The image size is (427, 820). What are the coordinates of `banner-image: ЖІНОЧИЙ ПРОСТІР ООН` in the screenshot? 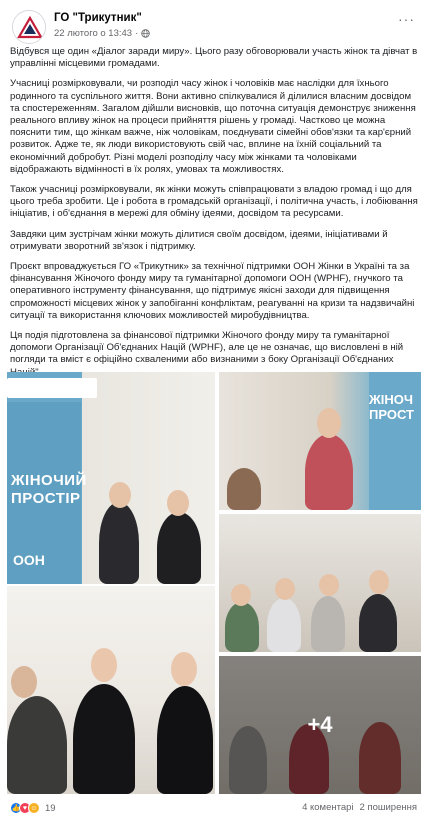 It's located at (47, 493).